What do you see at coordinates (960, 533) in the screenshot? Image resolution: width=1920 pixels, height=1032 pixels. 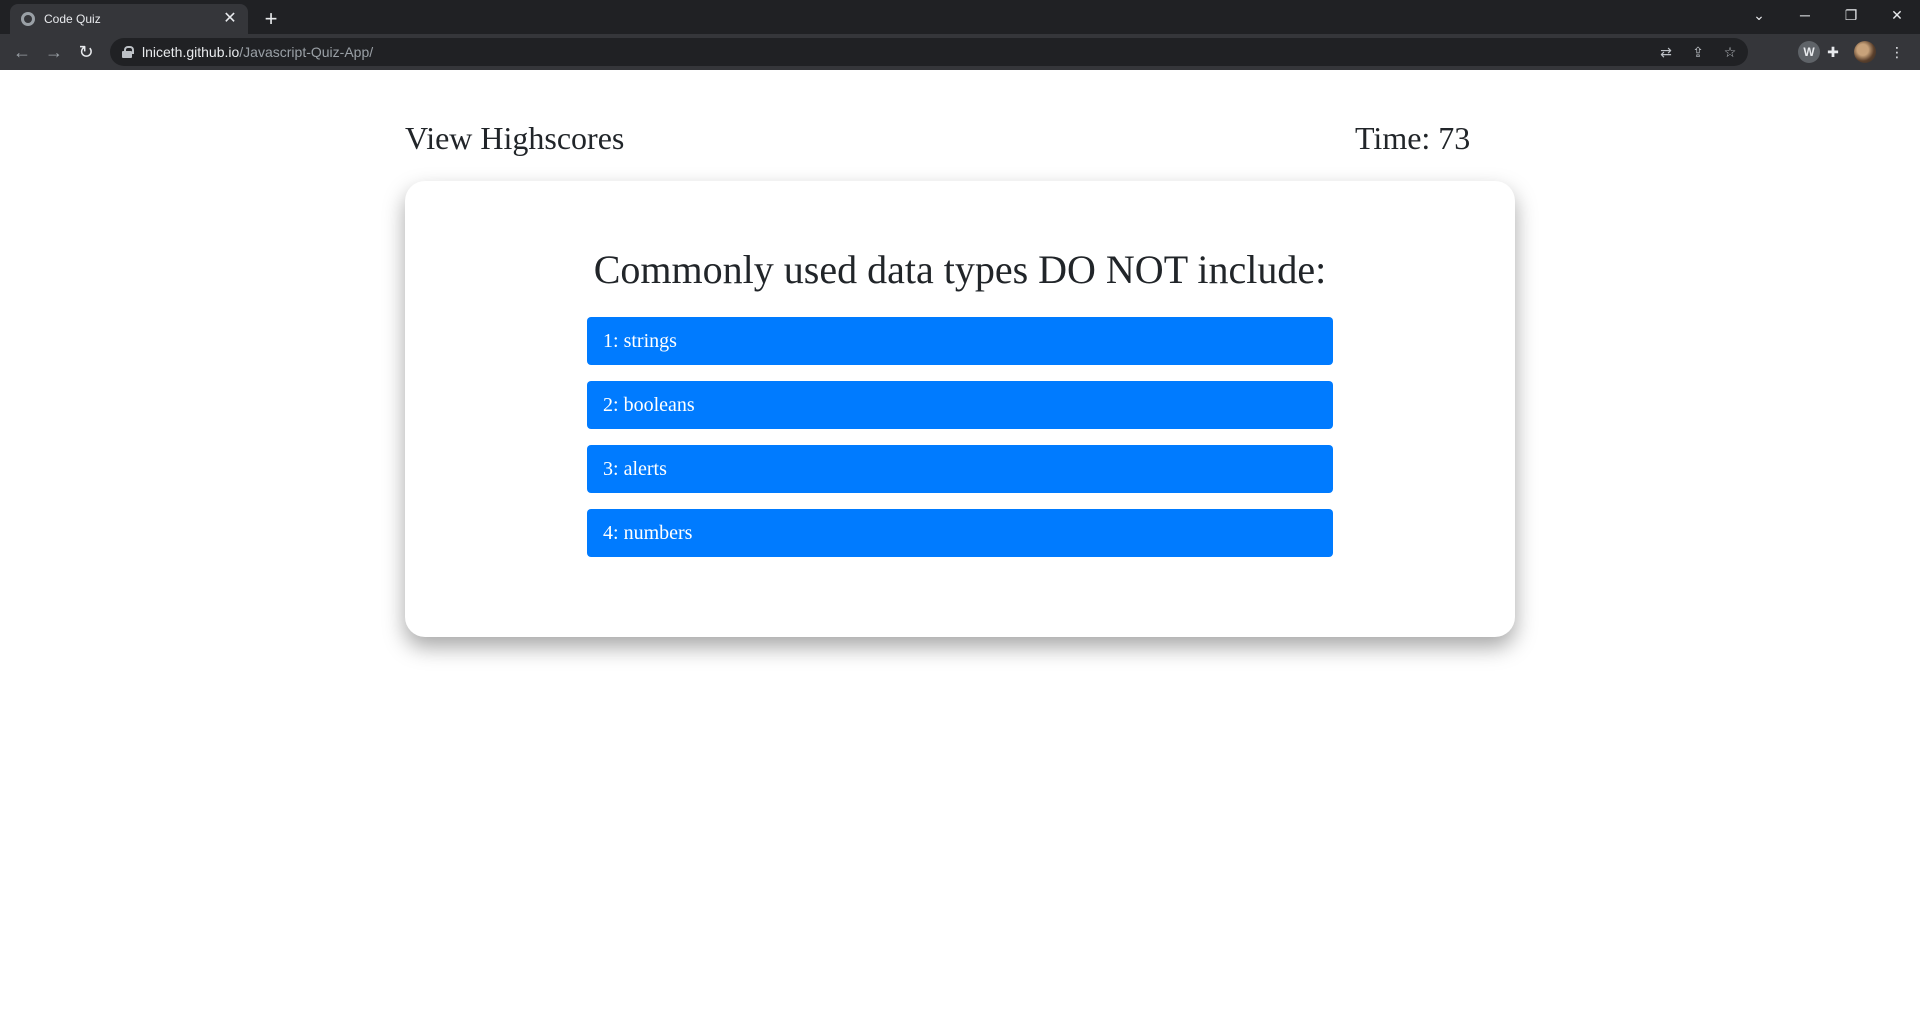 I see `answer-button-4: 4numbers` at bounding box center [960, 533].